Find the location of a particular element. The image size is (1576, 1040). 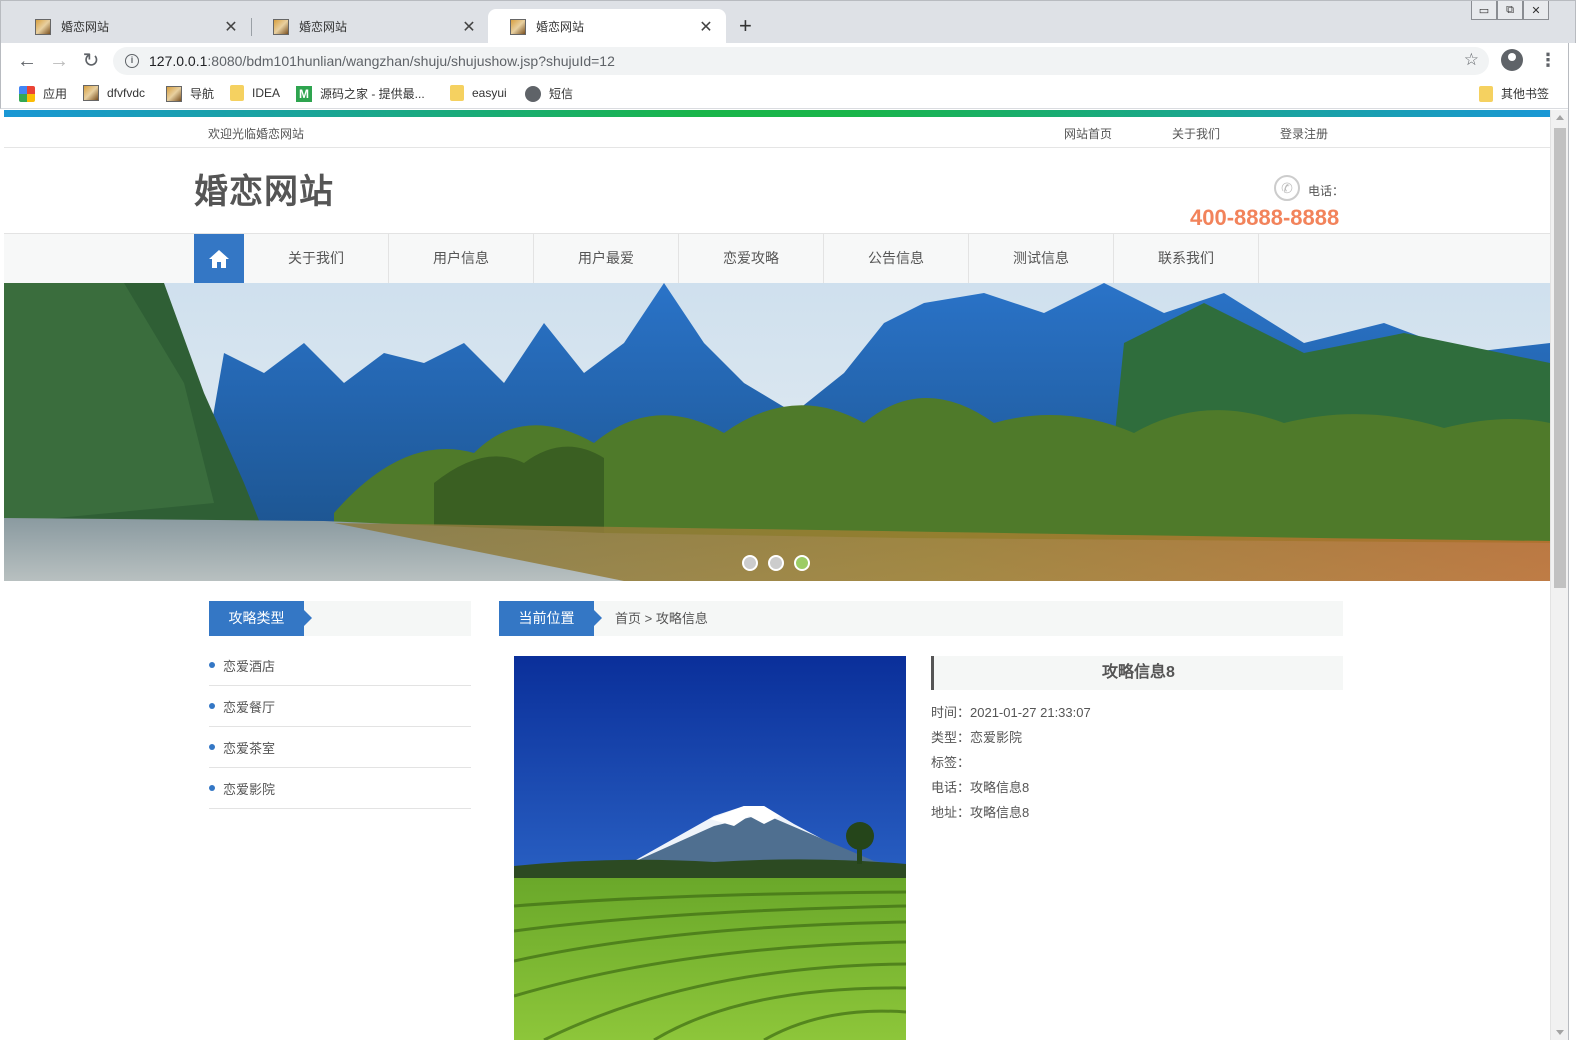

sidebar-title: 攻略类型 is located at coordinates (260, 618).